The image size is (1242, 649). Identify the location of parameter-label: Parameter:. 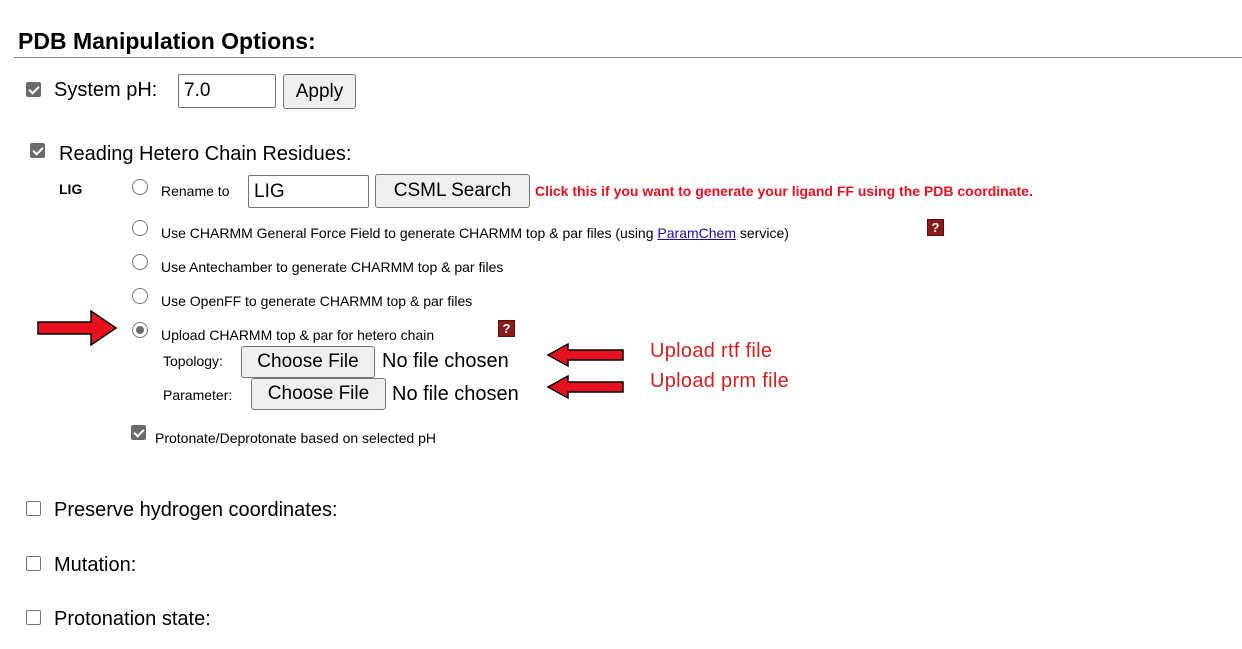
(198, 395).